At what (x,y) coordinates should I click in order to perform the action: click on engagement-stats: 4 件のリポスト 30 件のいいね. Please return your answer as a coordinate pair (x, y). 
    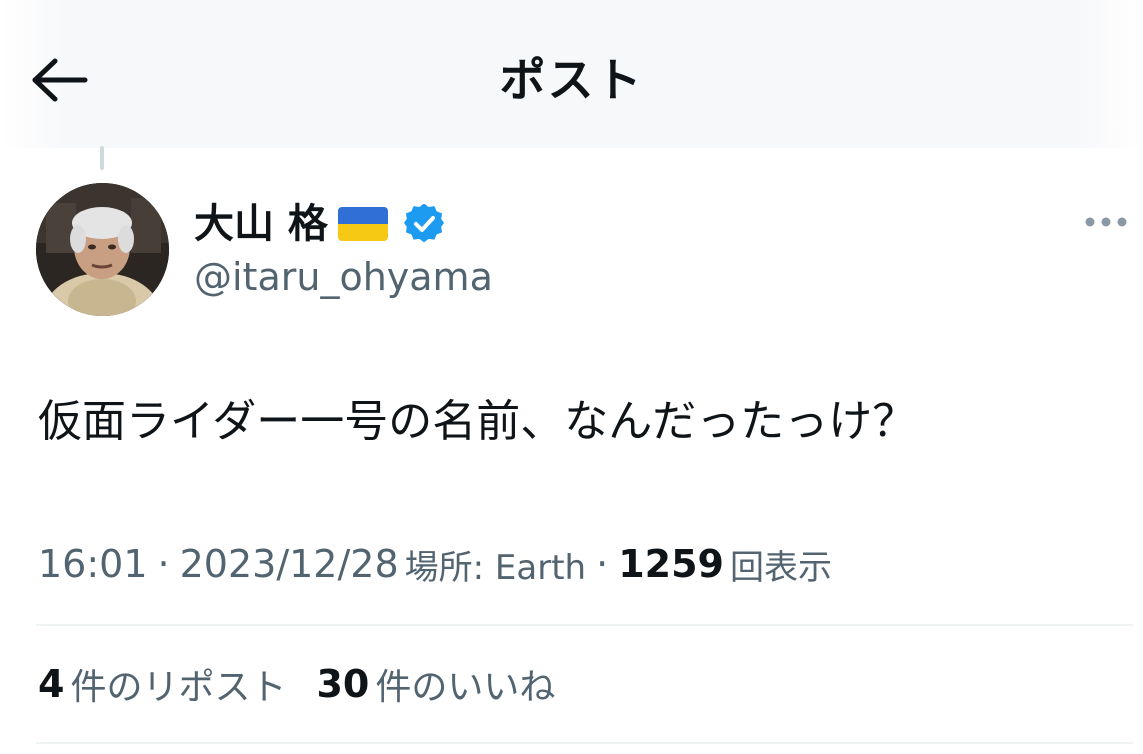
    Looking at the image, I should click on (296, 684).